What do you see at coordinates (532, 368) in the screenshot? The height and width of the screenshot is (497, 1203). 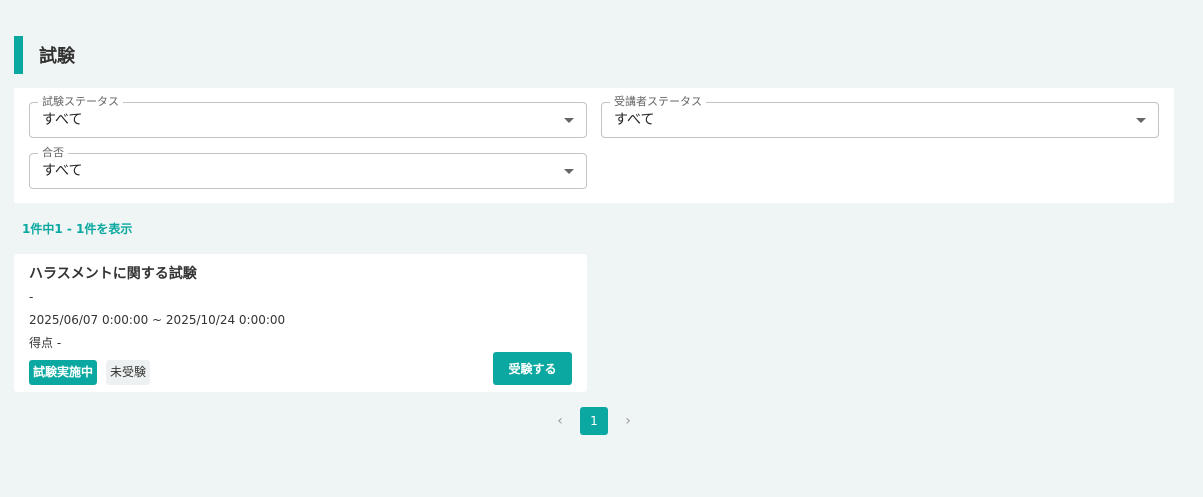 I see `take-exam-button: 受験する` at bounding box center [532, 368].